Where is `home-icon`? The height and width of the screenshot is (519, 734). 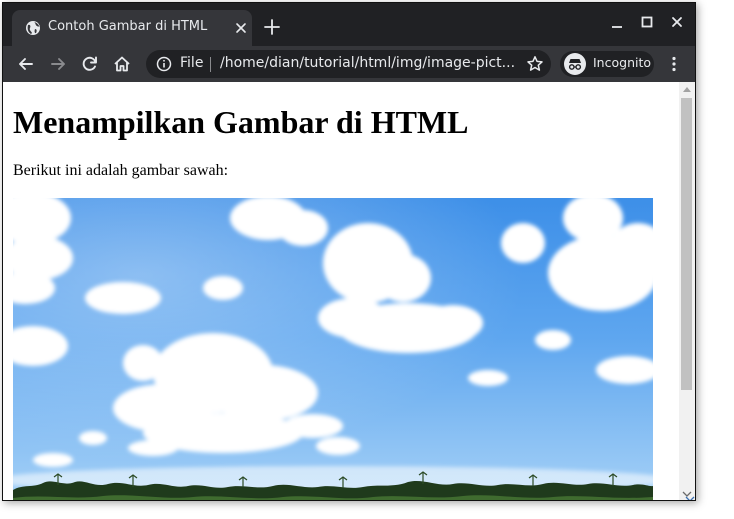 home-icon is located at coordinates (122, 64).